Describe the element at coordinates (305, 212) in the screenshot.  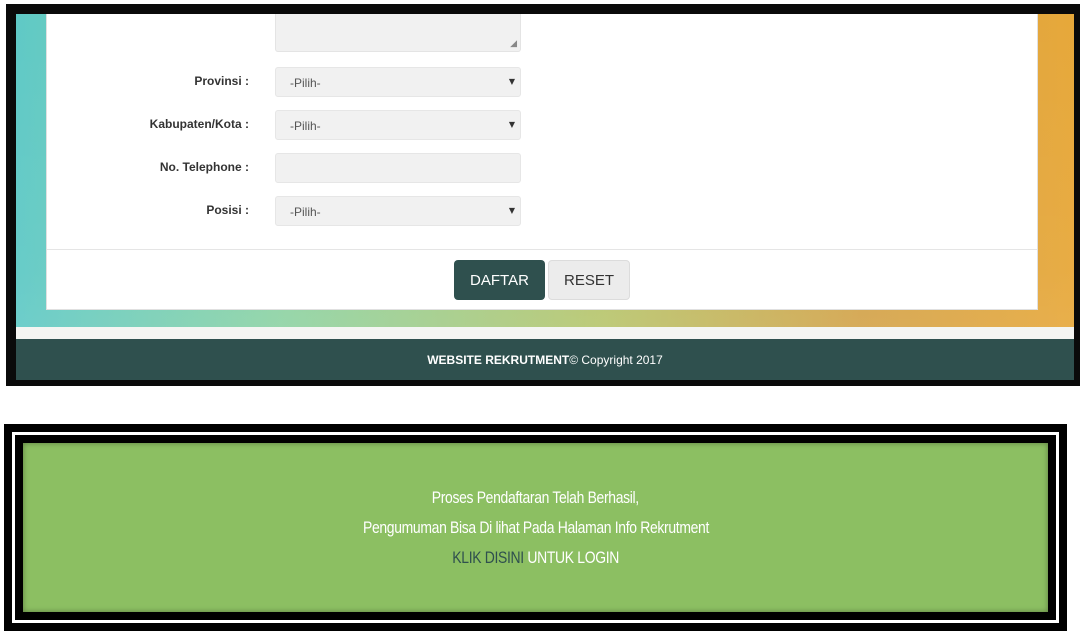
I see `posisi-select-value: -Pilih-` at that location.